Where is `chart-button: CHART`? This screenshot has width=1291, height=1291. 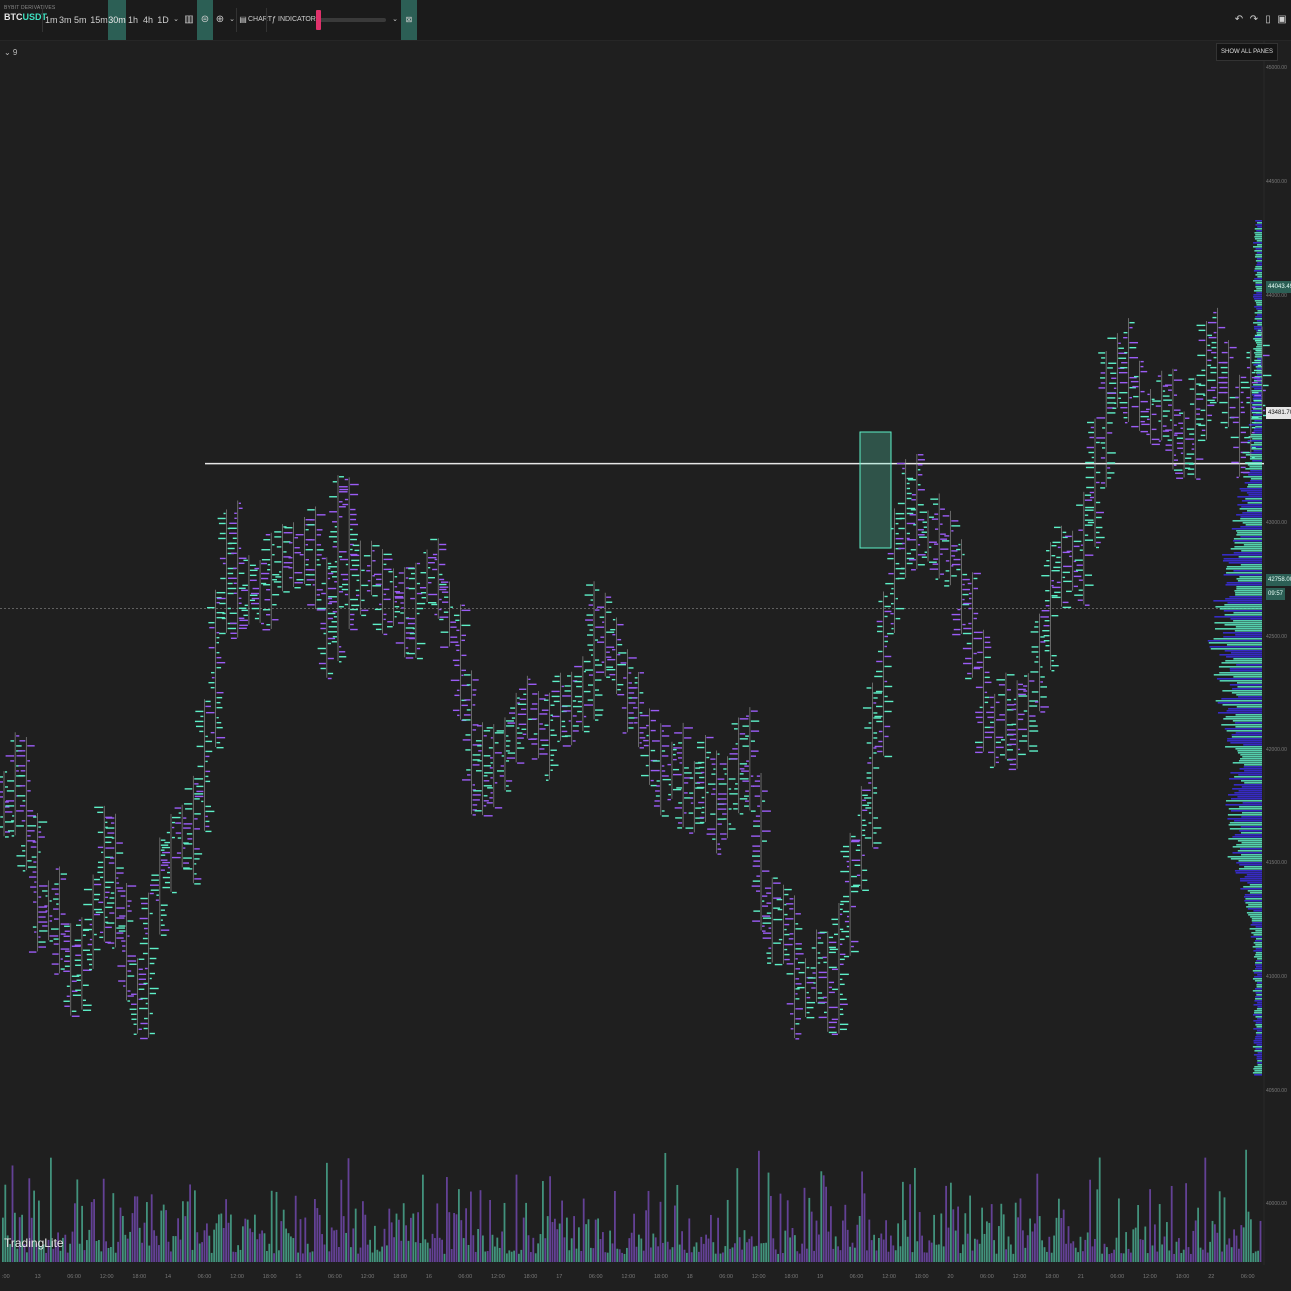 chart-button: CHART is located at coordinates (260, 20).